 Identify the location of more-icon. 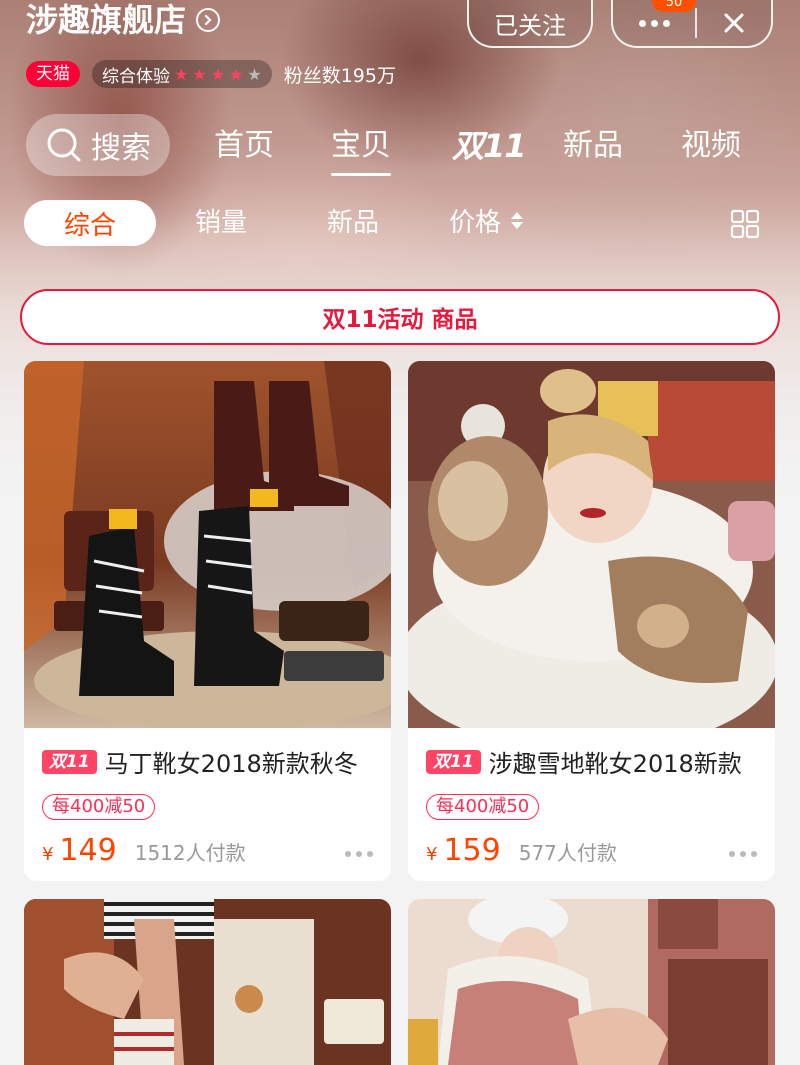
(654, 23).